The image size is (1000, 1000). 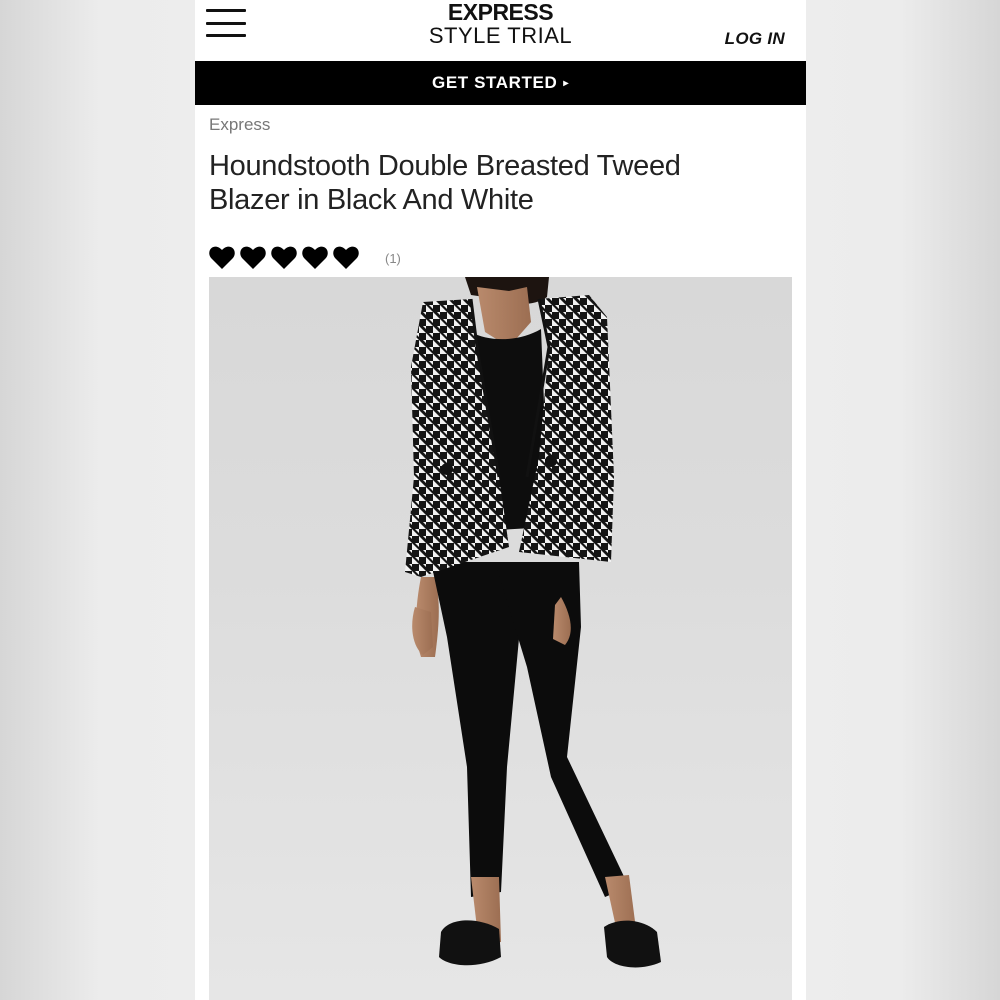 What do you see at coordinates (755, 39) in the screenshot?
I see `login-link: LOG IN` at bounding box center [755, 39].